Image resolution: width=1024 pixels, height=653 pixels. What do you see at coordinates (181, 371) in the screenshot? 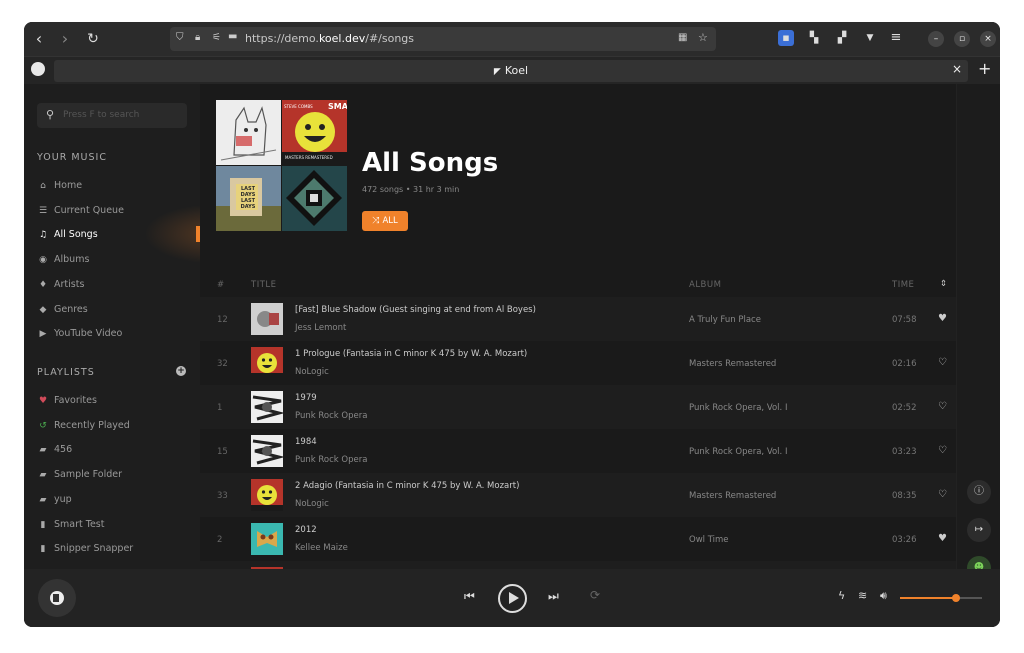
I see `add-playlist-icon: +` at bounding box center [181, 371].